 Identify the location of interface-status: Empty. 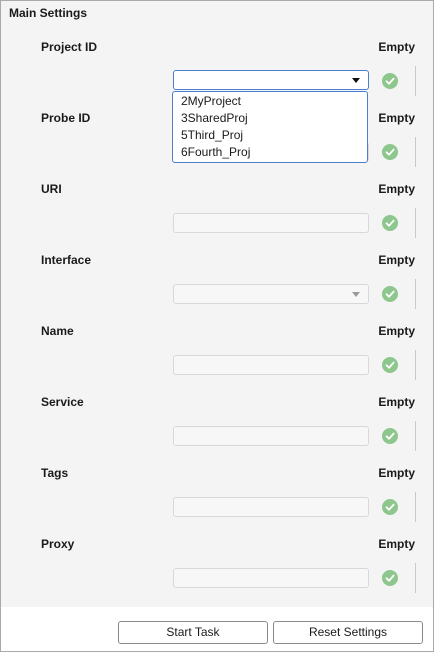
(396, 260).